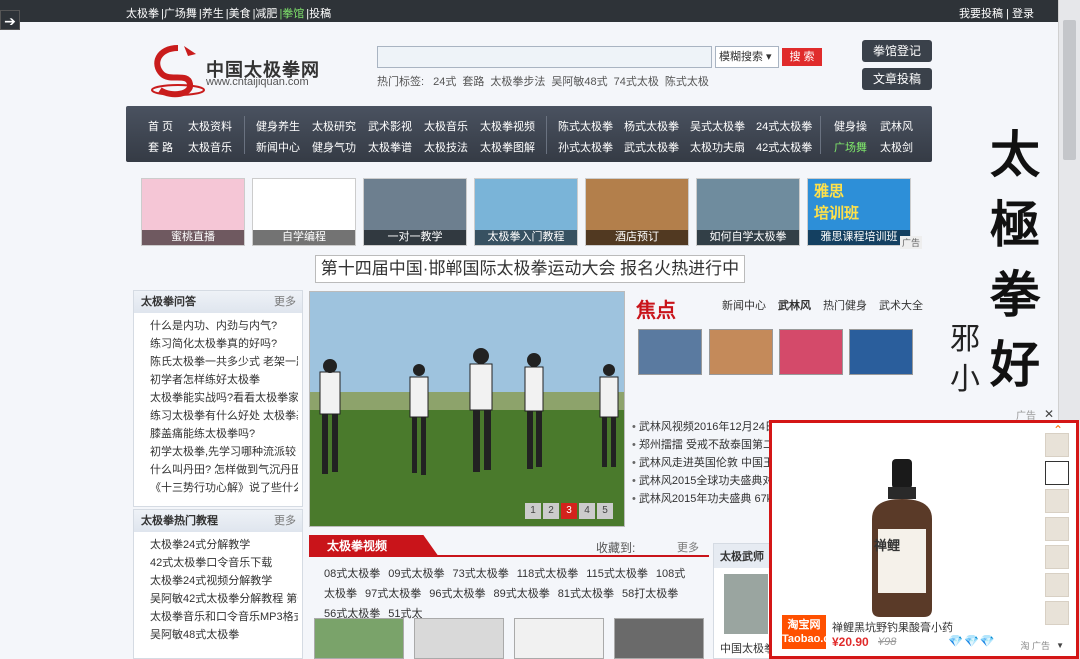  I want to click on promo-thumb: 太极拳入门教程, so click(526, 212).